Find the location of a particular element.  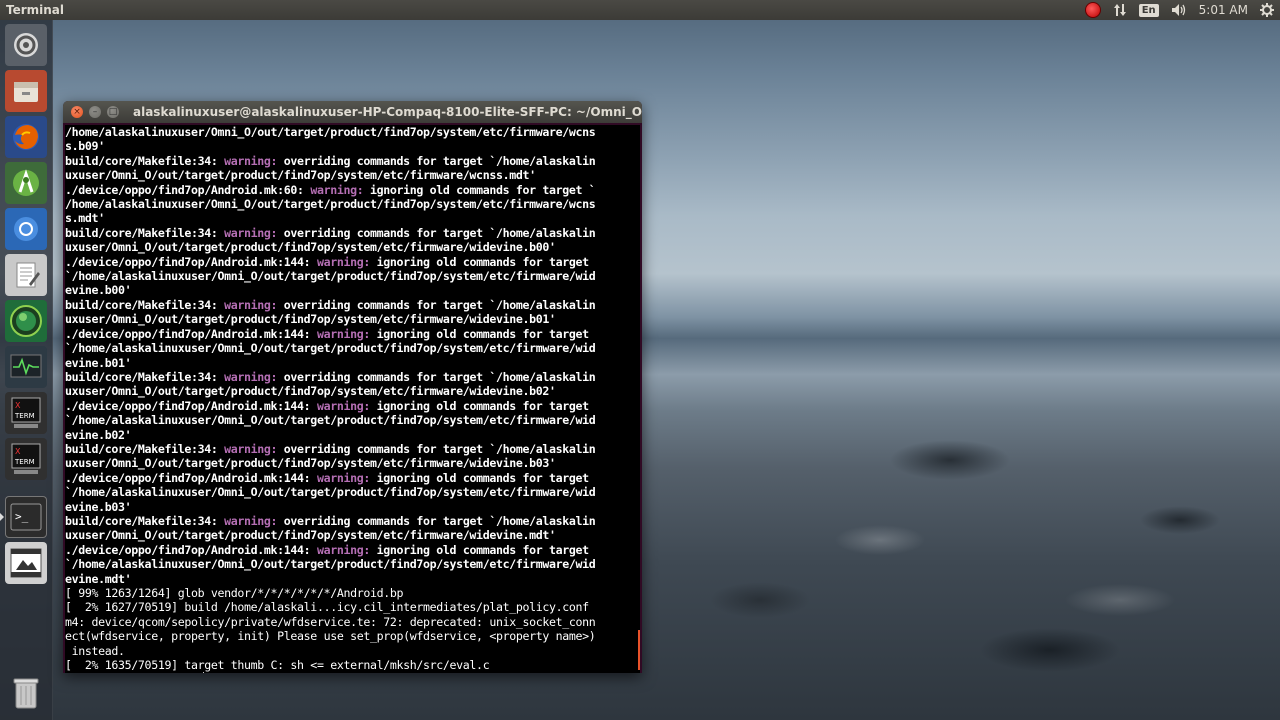

terminal-line: evine.mdt' is located at coordinates (352, 579).